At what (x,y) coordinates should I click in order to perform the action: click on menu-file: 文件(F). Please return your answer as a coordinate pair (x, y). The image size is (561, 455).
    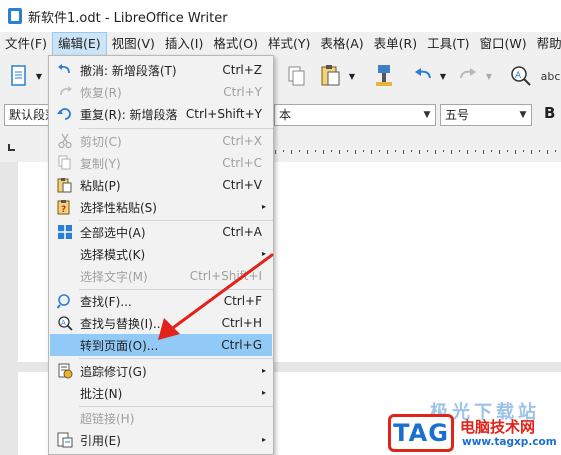
    Looking at the image, I should click on (26, 44).